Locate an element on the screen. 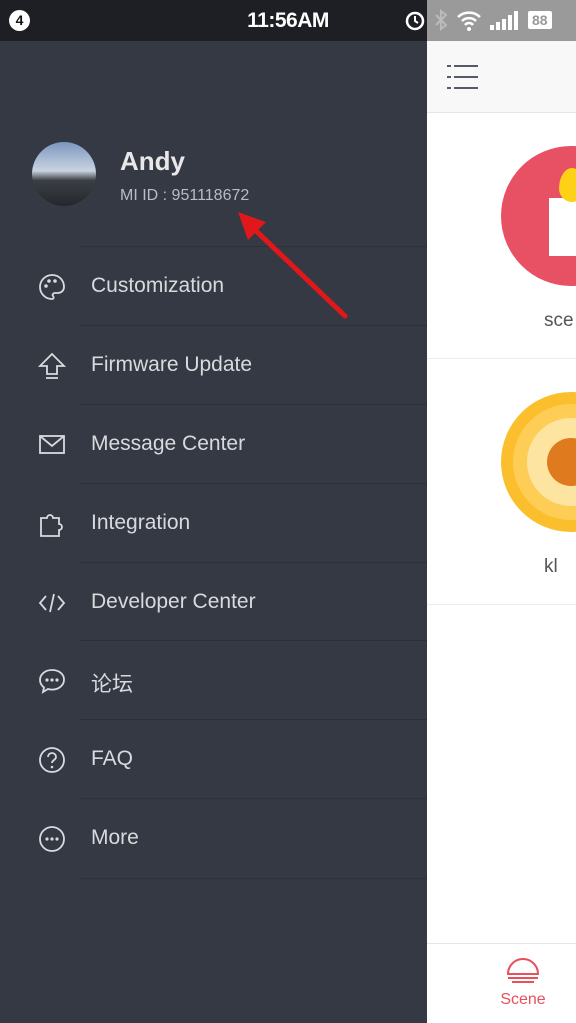 The height and width of the screenshot is (1023, 576). puzzle-icon is located at coordinates (51, 525).